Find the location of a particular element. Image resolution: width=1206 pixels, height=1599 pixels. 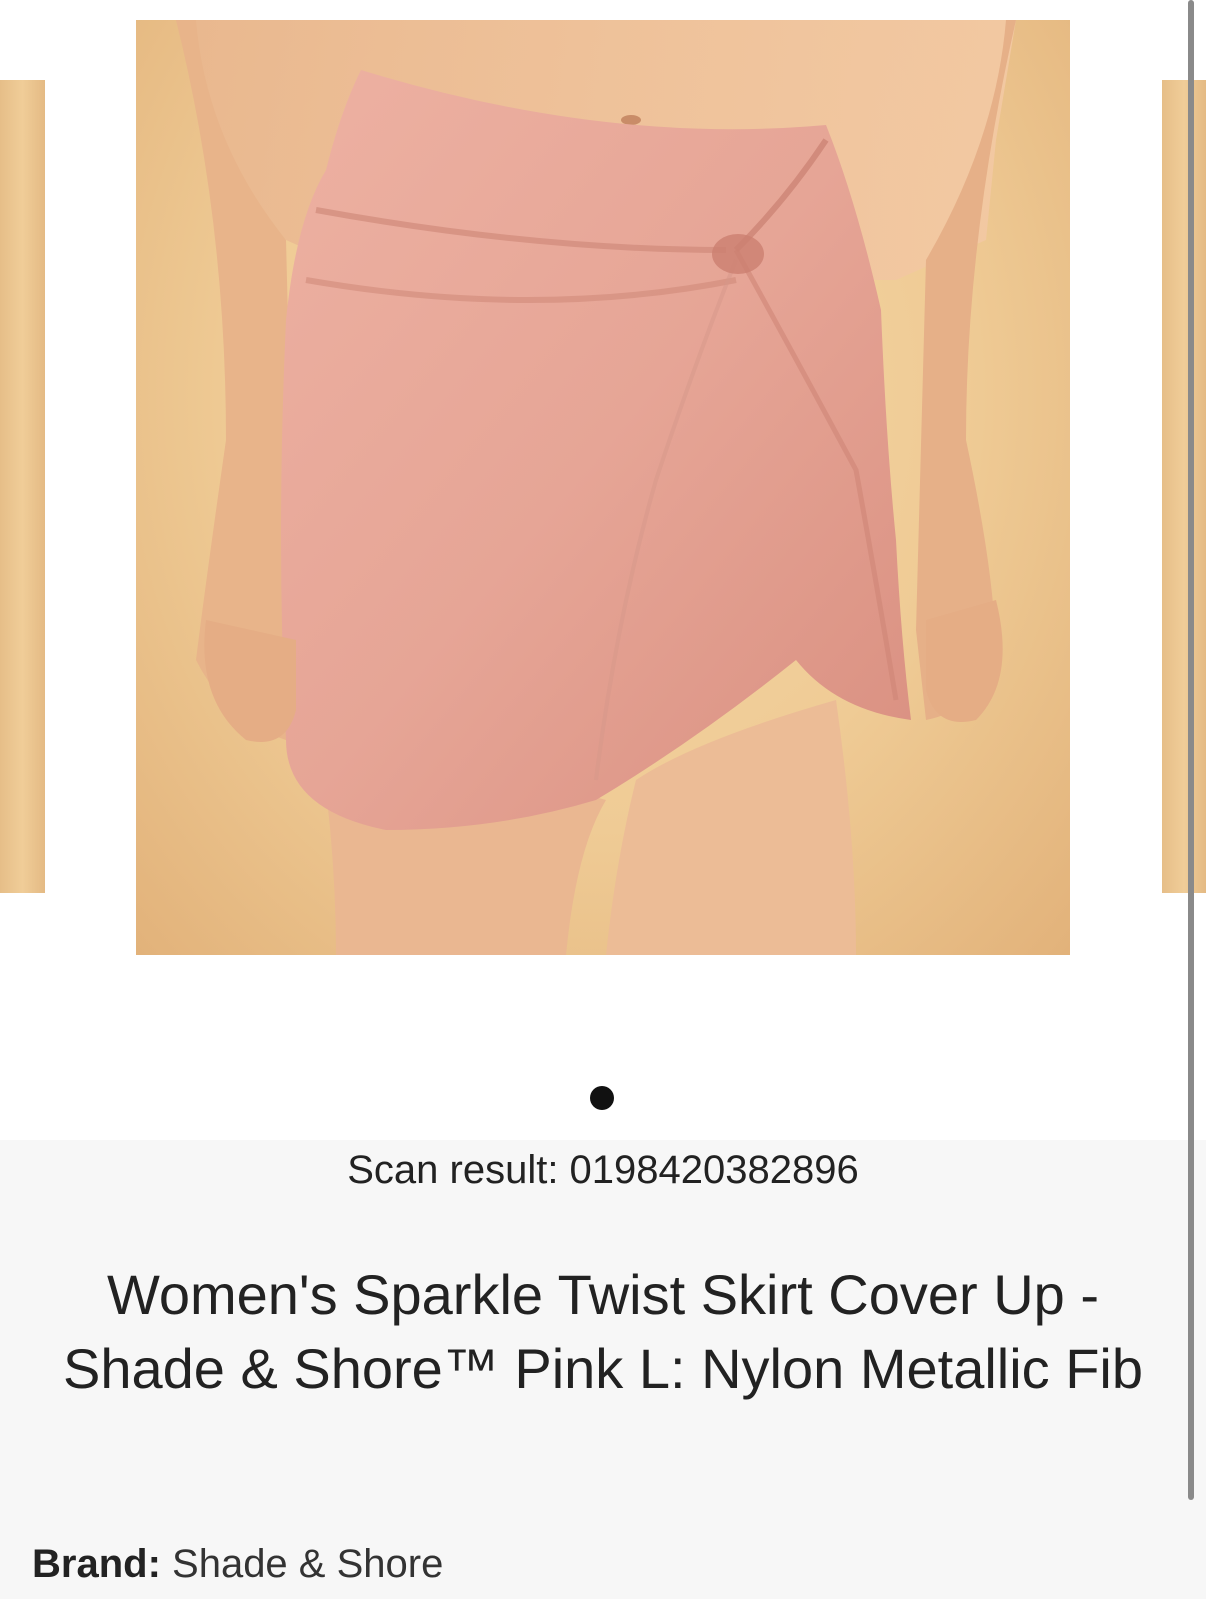

previous-image-thumbnail is located at coordinates (22, 486).